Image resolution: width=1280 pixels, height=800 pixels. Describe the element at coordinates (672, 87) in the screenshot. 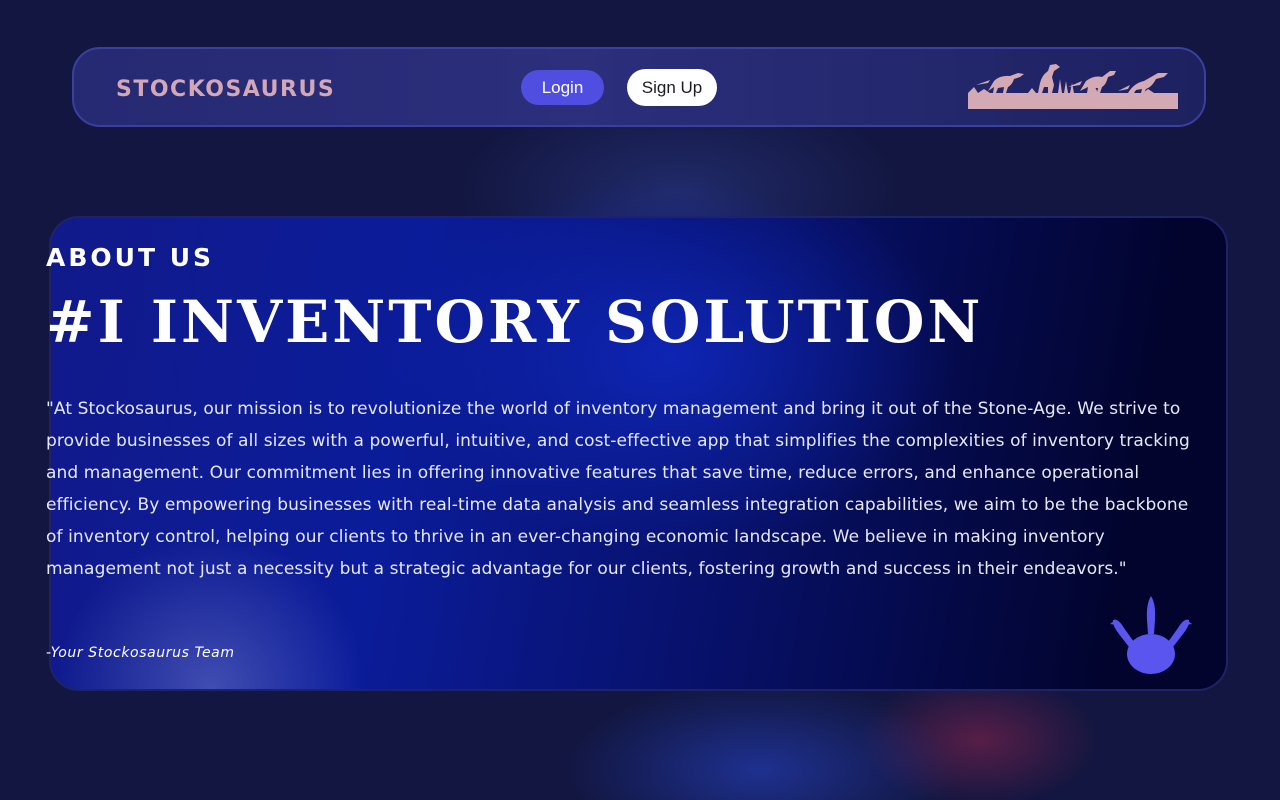

I see `signup-button: Sign Up` at that location.